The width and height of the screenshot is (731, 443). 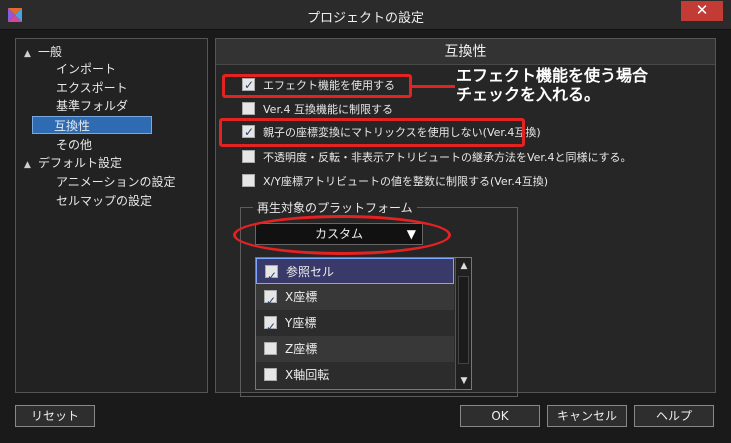 I want to click on tree-item-base-folder: 基準フォルダ, so click(x=92, y=106).